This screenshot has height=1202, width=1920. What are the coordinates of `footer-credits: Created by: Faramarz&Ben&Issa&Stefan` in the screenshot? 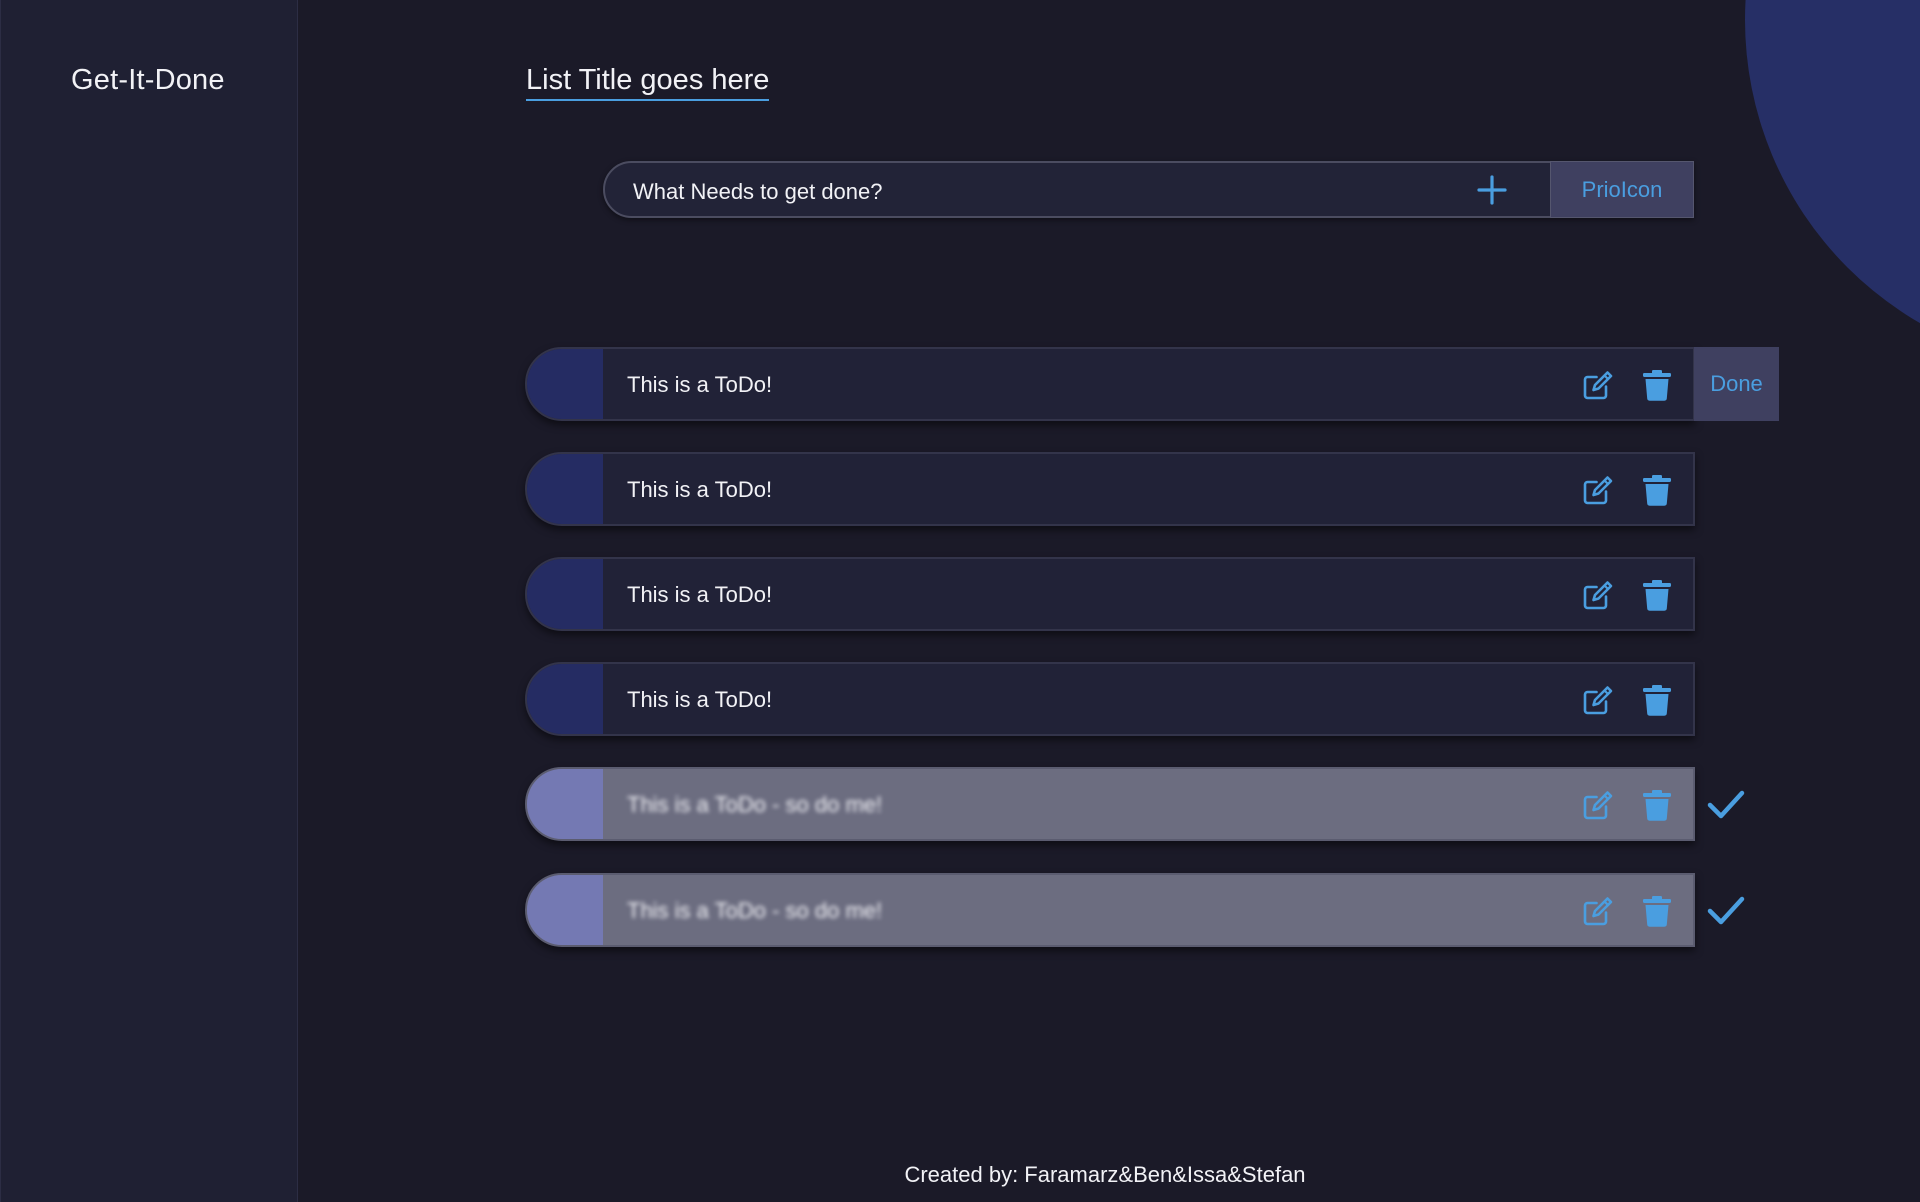 It's located at (1105, 1174).